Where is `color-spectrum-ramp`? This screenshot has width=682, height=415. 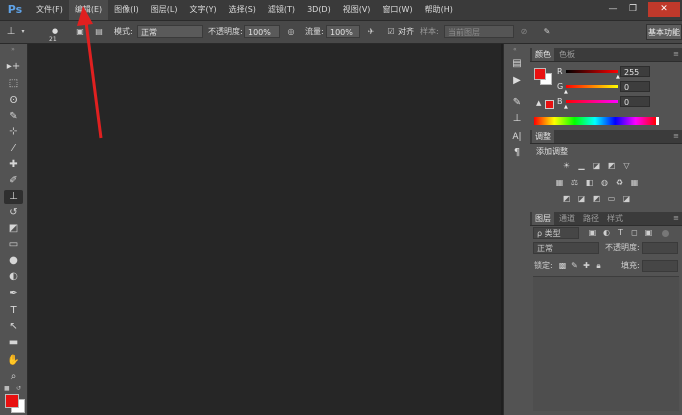 color-spectrum-ramp is located at coordinates (595, 121).